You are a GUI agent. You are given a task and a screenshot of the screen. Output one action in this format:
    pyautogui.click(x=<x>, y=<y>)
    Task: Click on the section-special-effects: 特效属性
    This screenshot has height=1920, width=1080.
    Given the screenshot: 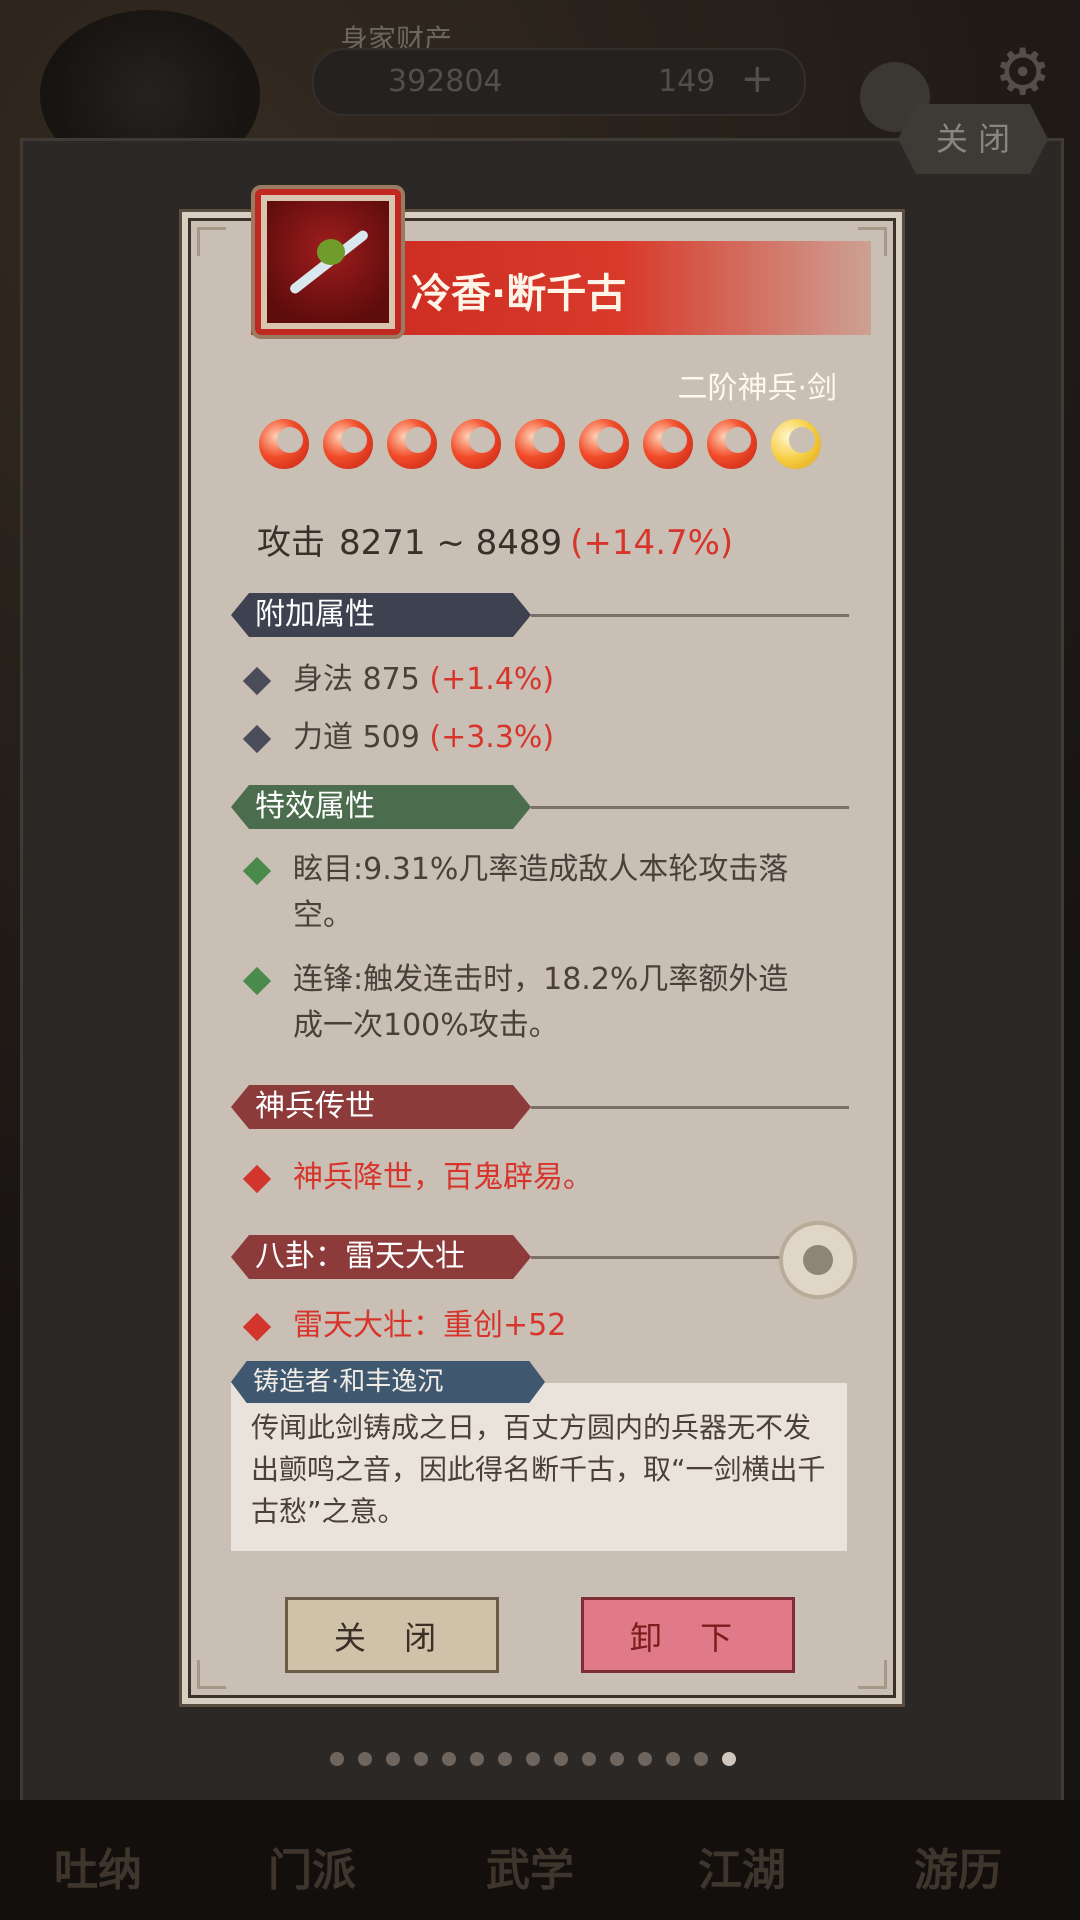 What is the action you would take?
    pyautogui.click(x=540, y=808)
    